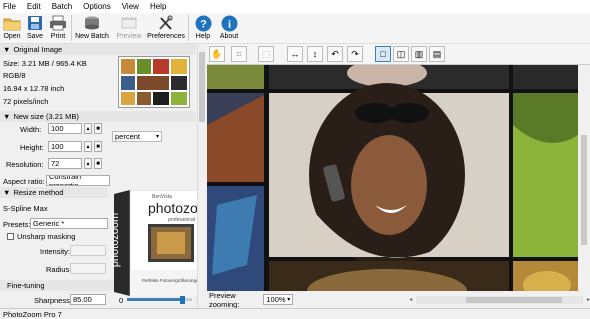 This screenshot has width=590, height=319. I want to click on resolution-spinner: ▴, so click(88, 163).